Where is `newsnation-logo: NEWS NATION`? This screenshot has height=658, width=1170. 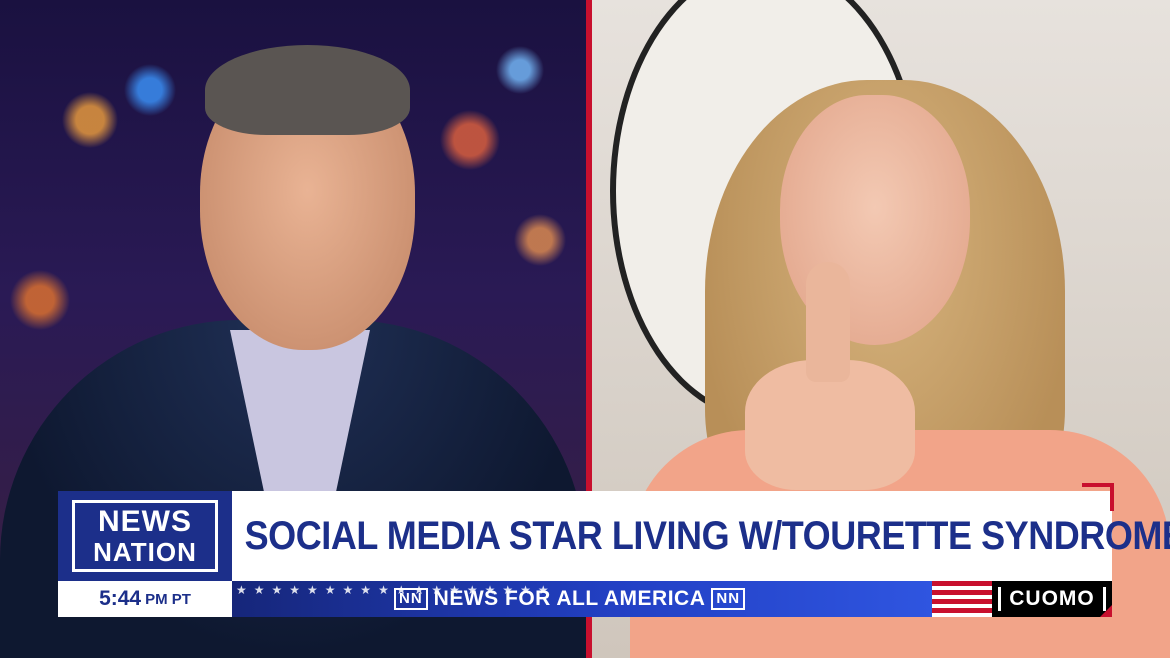 newsnation-logo: NEWS NATION is located at coordinates (145, 536).